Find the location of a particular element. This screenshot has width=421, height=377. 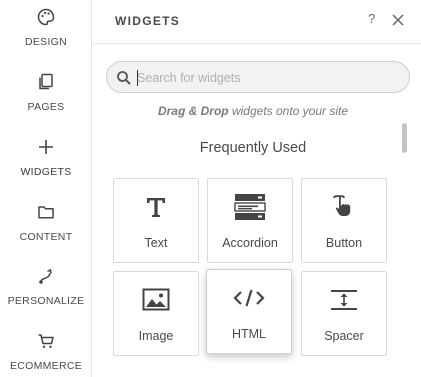

nav-item-personalize: PERSONALIZE is located at coordinates (46, 295).